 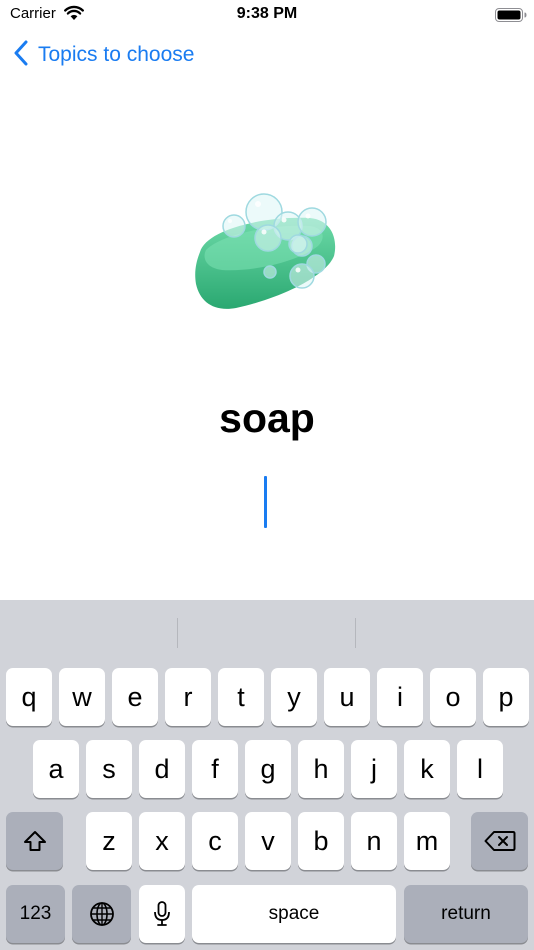 I want to click on key-o: o, so click(x=453, y=697).